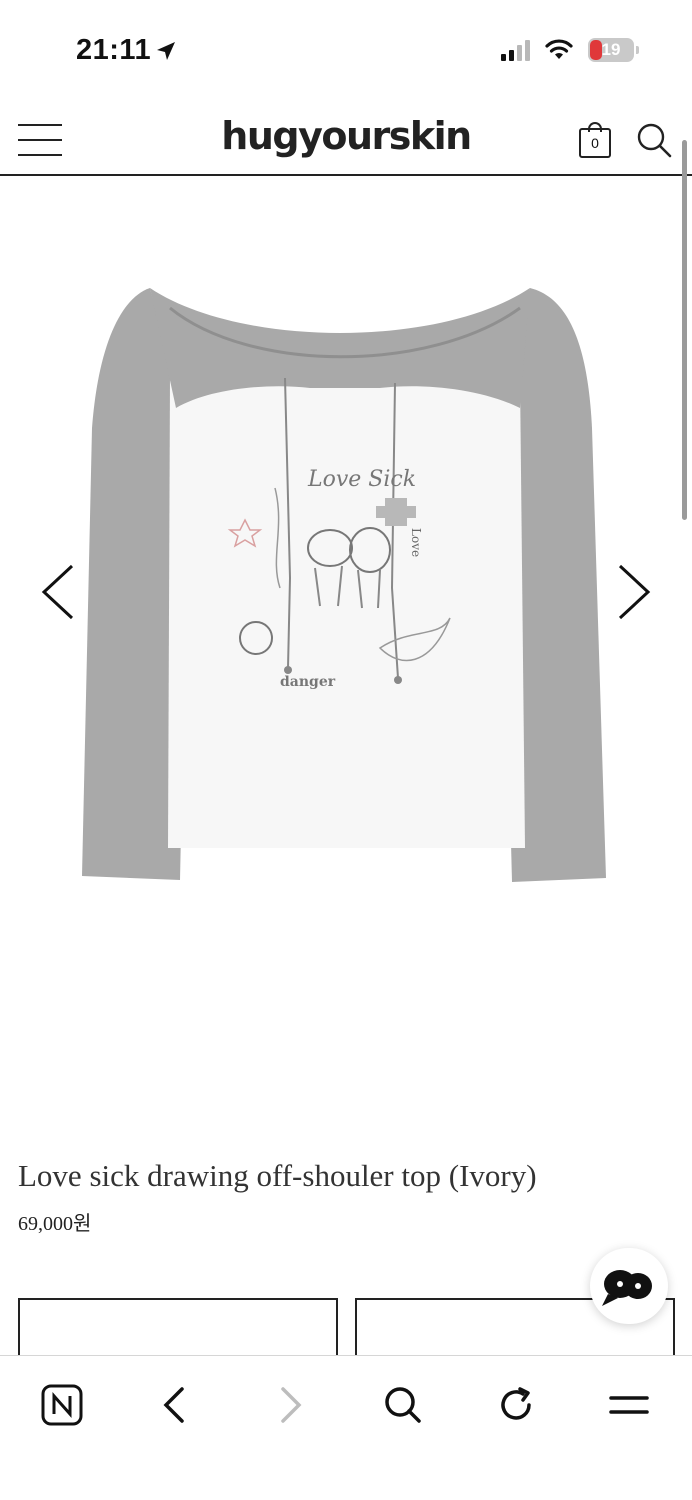 Image resolution: width=692 pixels, height=1500 pixels. I want to click on chevron-right-icon, so click(634, 592).